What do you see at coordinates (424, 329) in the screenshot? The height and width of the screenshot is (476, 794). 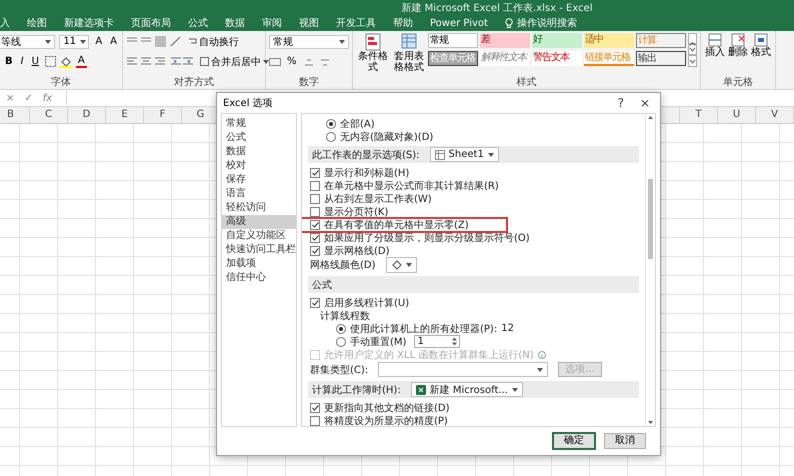 I see `radio-label: 使用此计算机上的所有处理器(P):` at bounding box center [424, 329].